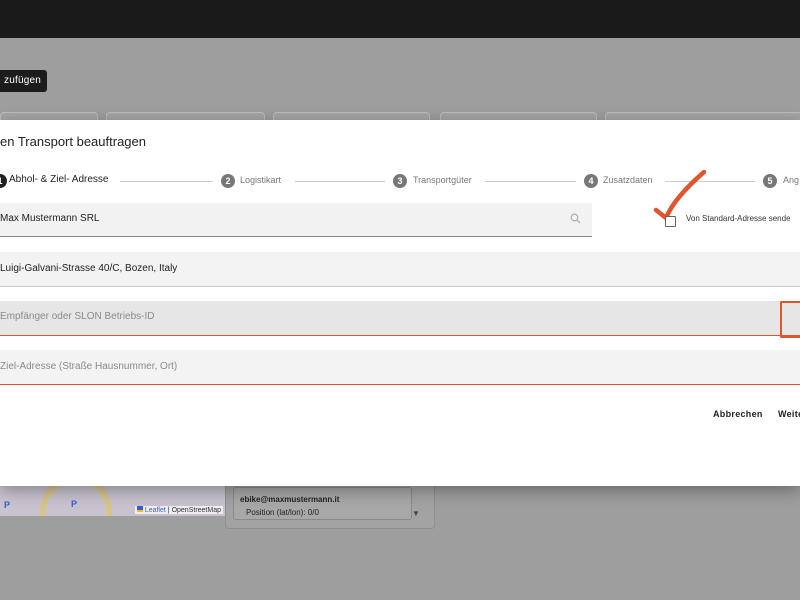 The image size is (800, 600). I want to click on flag-icon, so click(139, 509).